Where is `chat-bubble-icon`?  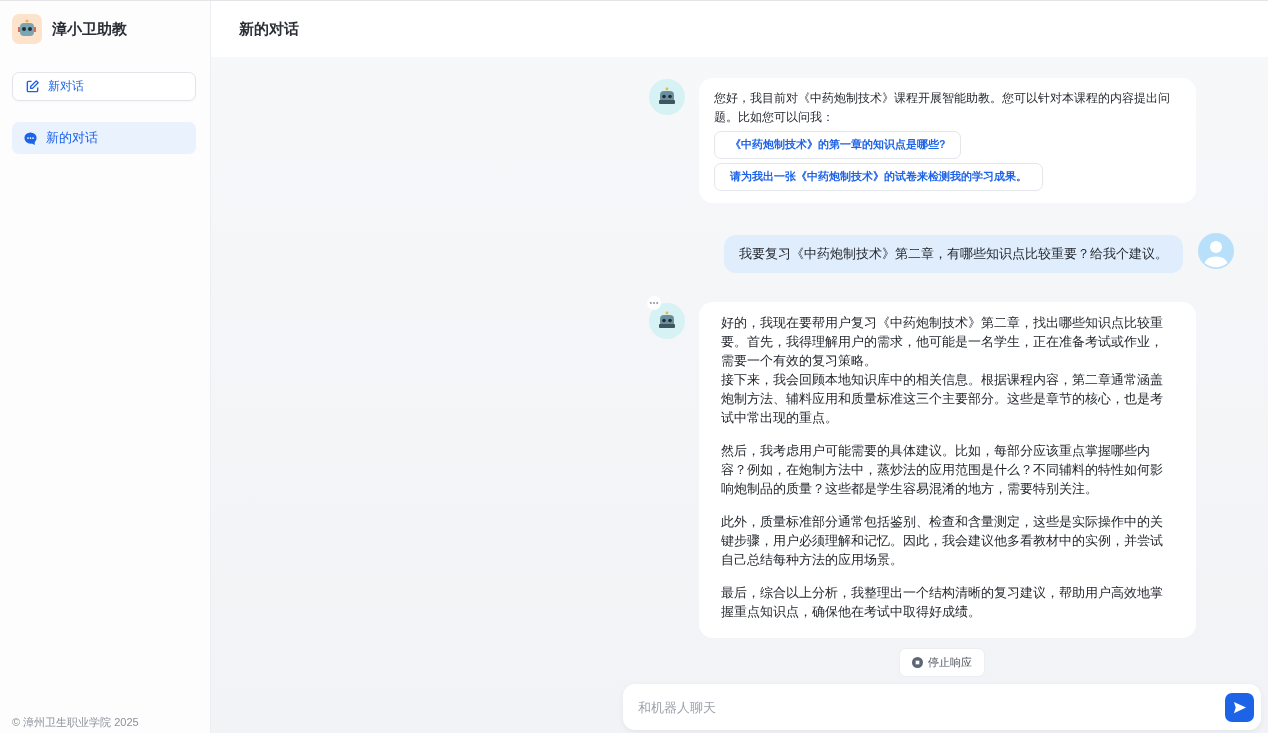 chat-bubble-icon is located at coordinates (30, 138).